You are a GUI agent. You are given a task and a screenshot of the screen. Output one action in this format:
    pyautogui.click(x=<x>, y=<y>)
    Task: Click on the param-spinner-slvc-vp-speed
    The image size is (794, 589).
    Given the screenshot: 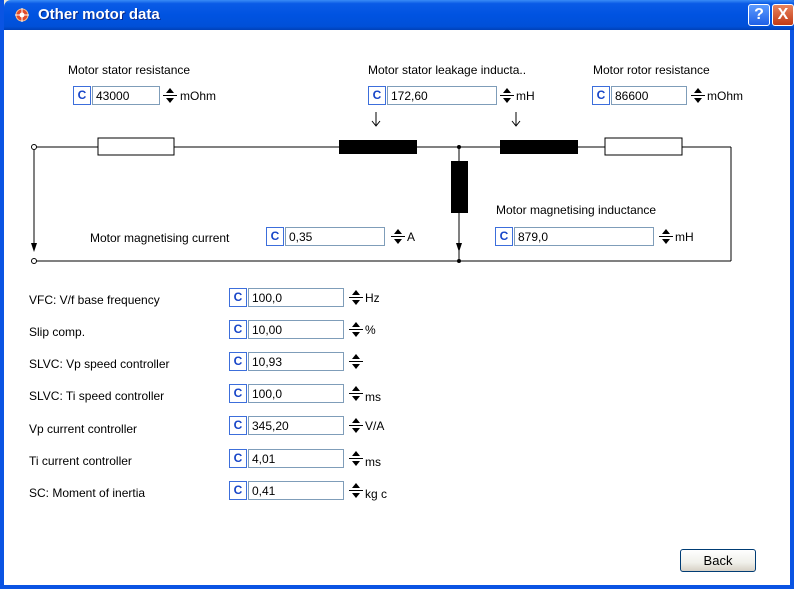 What is the action you would take?
    pyautogui.click(x=356, y=361)
    